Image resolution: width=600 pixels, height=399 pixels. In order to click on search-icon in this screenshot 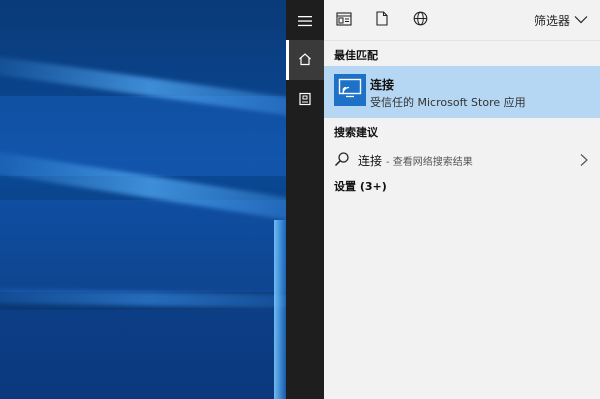, I will do `click(342, 159)`.